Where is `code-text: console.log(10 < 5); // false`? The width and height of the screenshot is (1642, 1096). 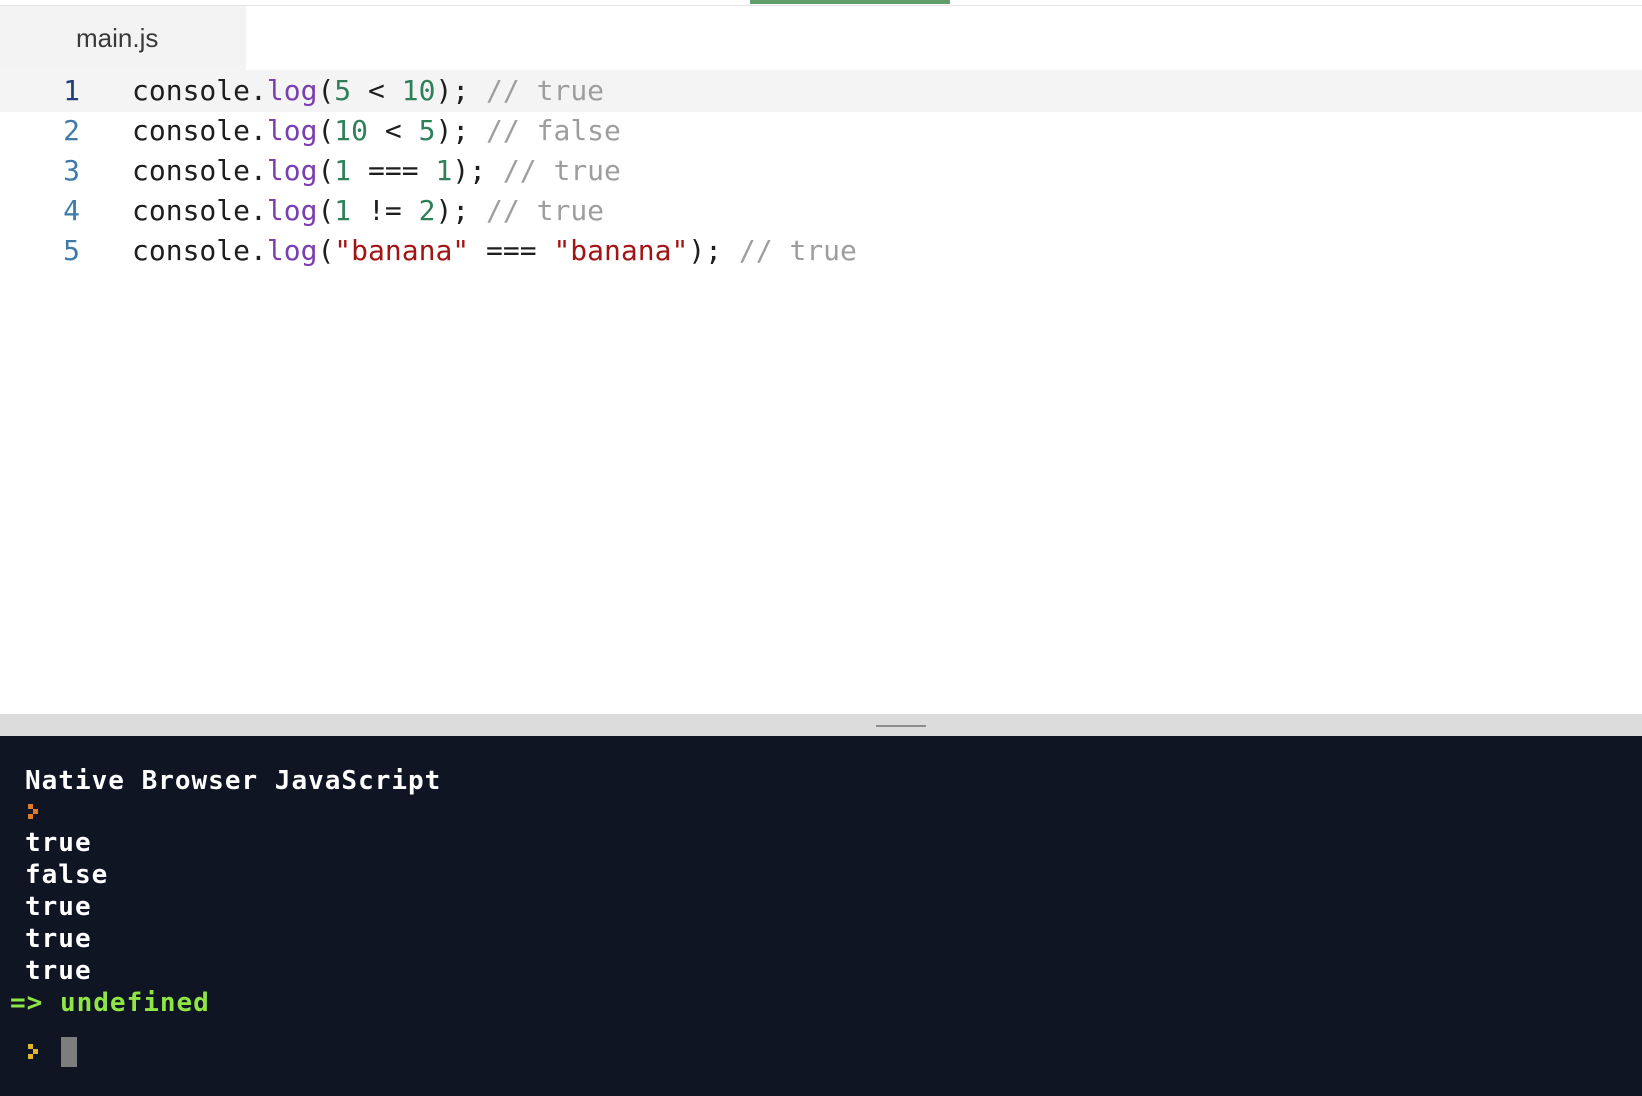 code-text: console.log(10 < 5); // false is located at coordinates (376, 131).